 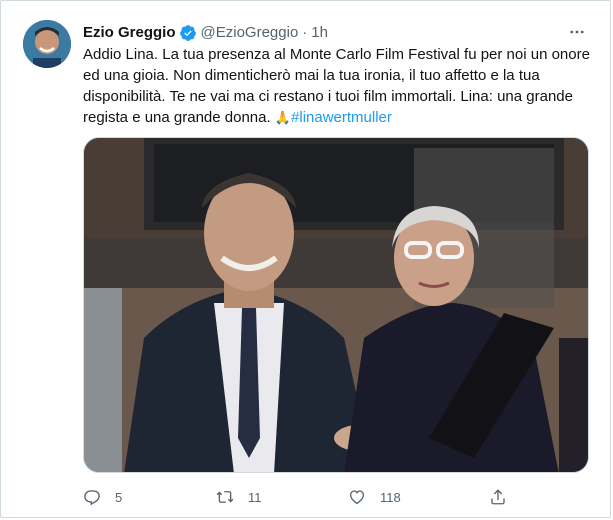 I want to click on tweet-actions: 5 11 118, so click(x=298, y=497).